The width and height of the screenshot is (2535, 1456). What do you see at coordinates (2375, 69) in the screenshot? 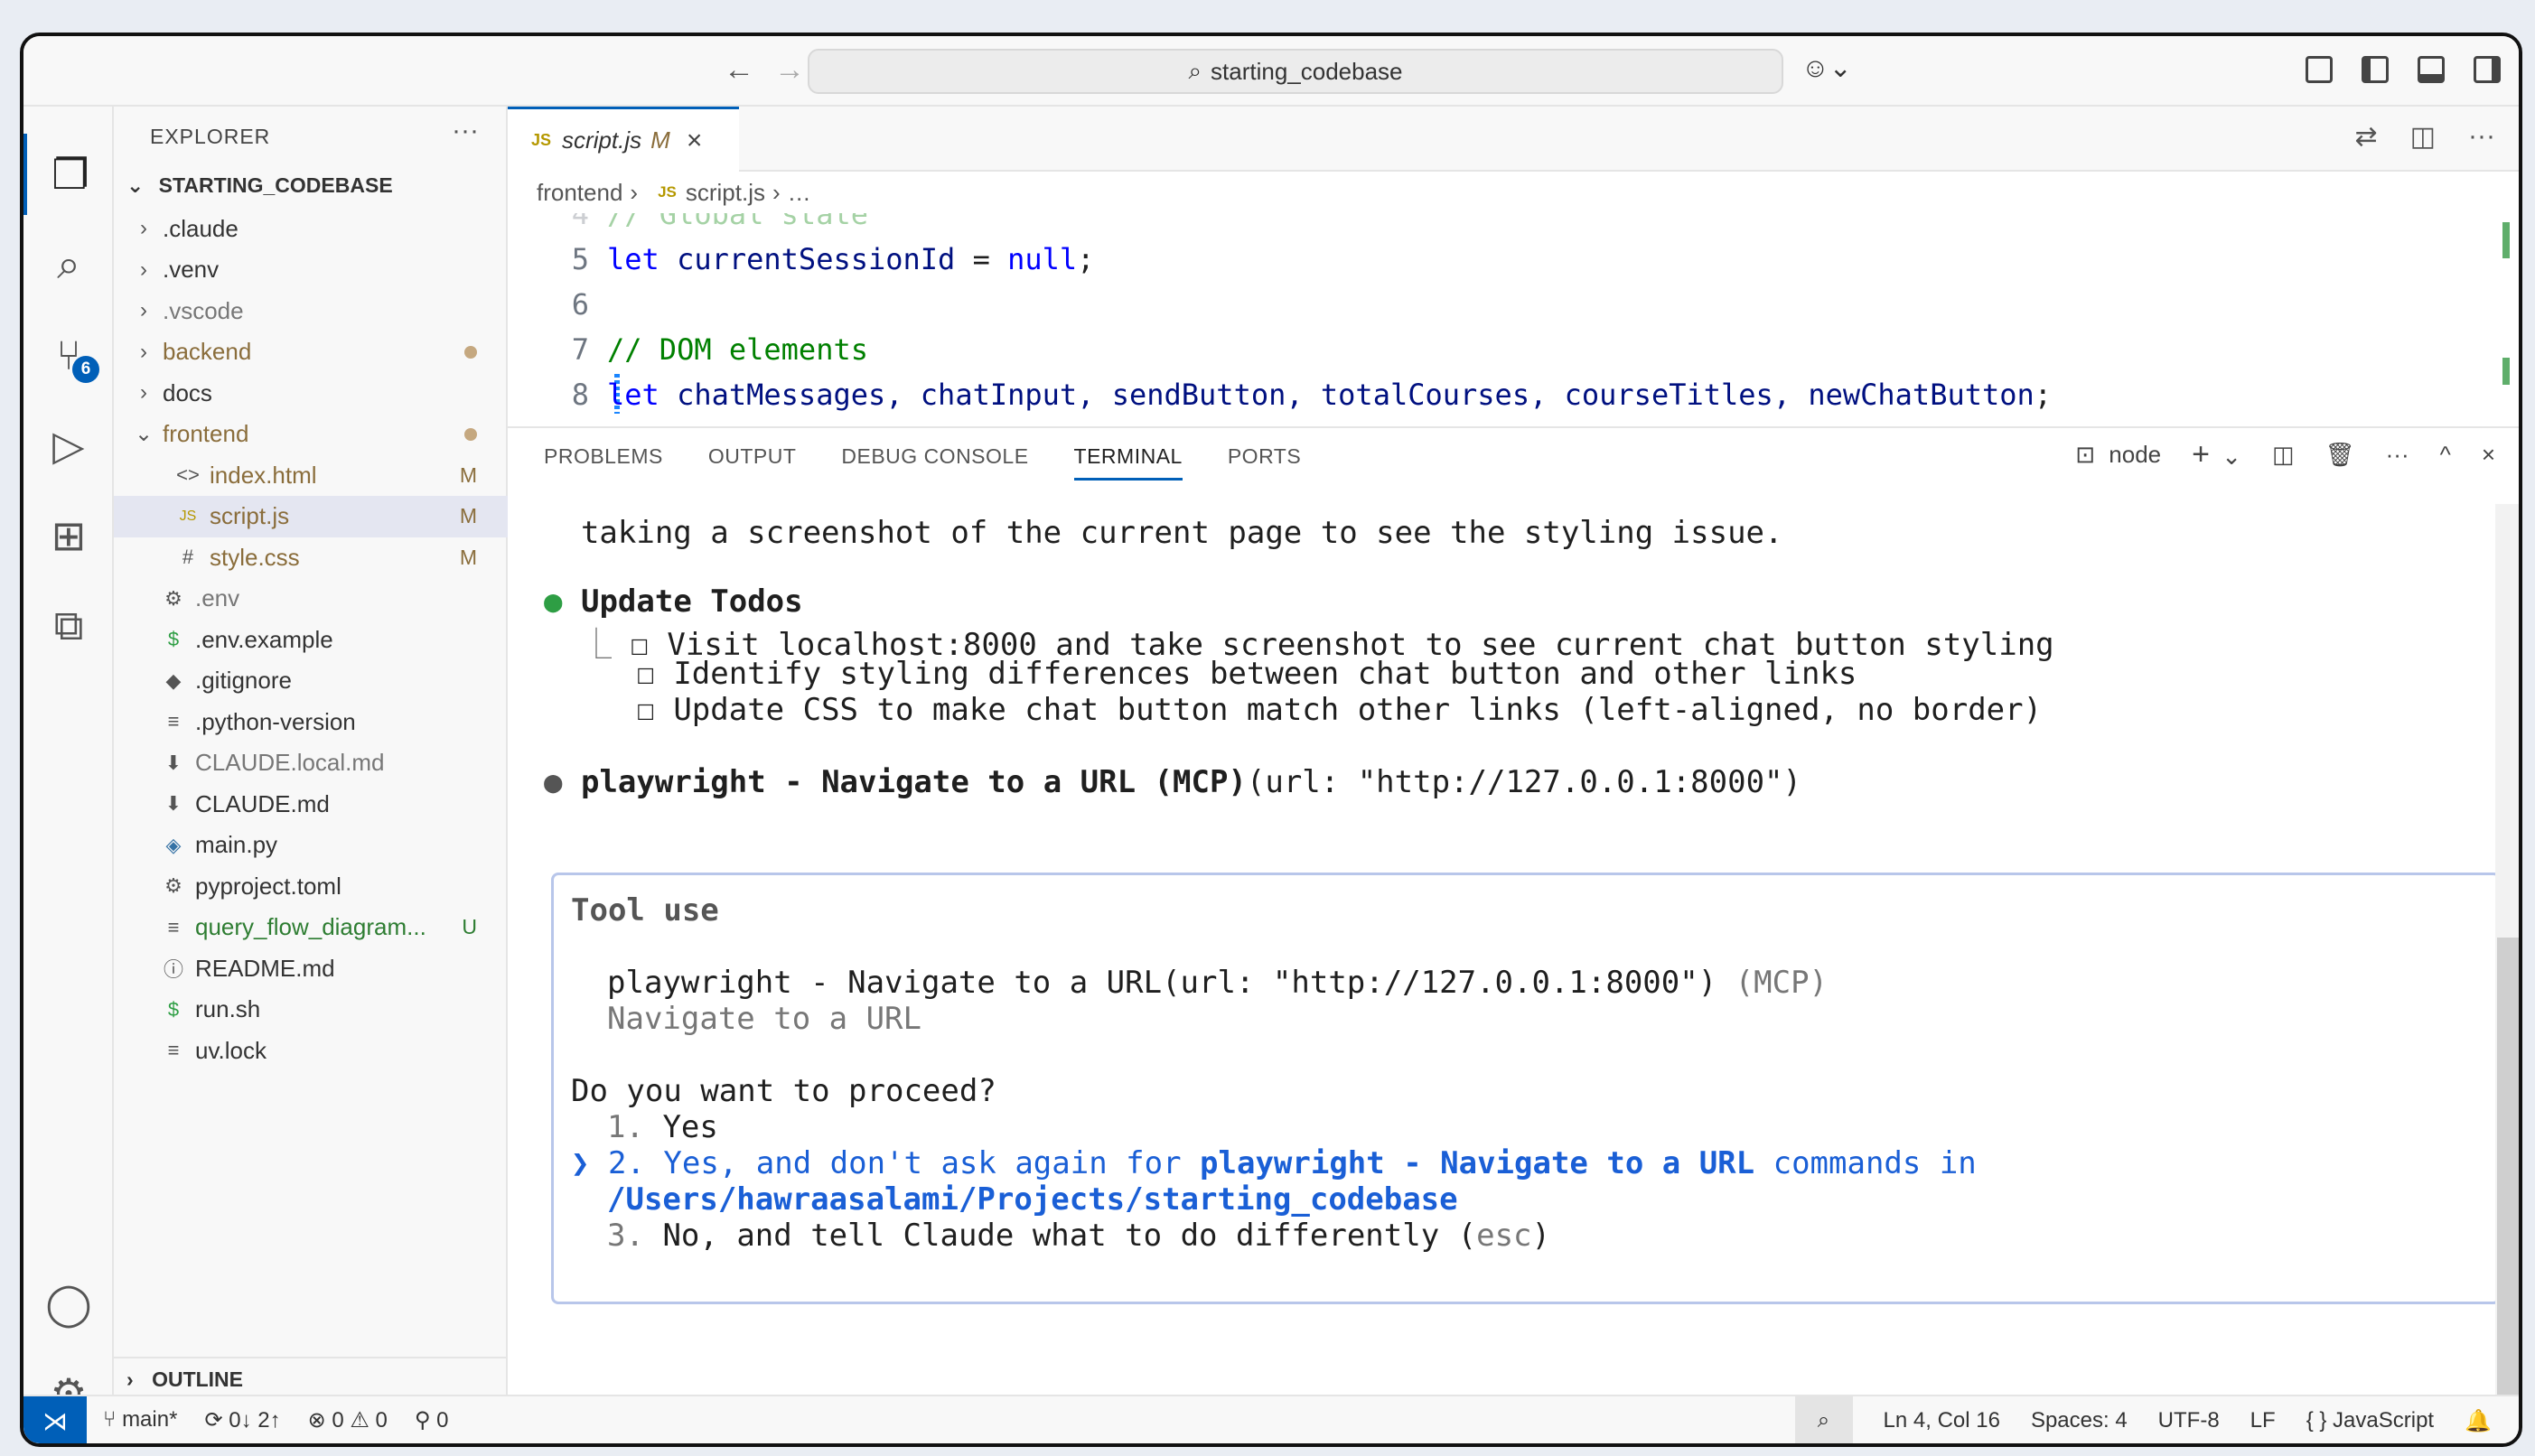
I see `toggle-primary-sidebar-icon` at bounding box center [2375, 69].